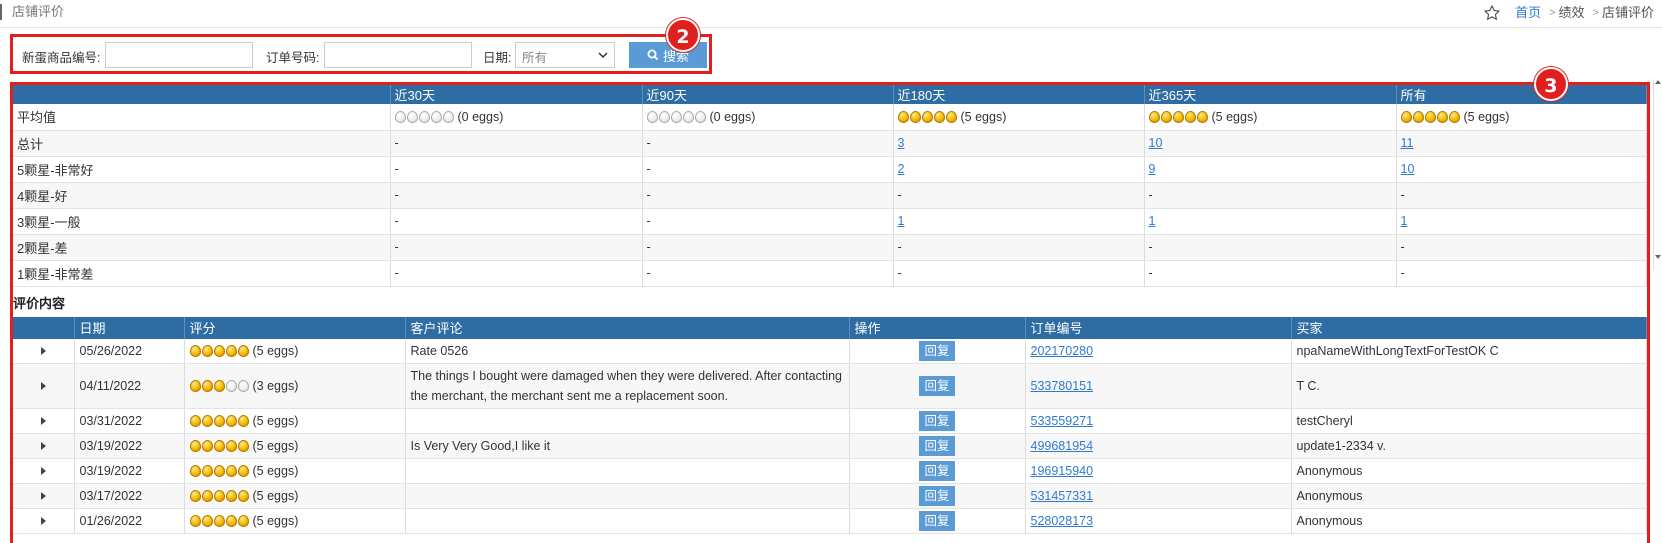 The width and height of the screenshot is (1662, 543). What do you see at coordinates (129, 496) in the screenshot?
I see `review-date: 03/17/2022` at bounding box center [129, 496].